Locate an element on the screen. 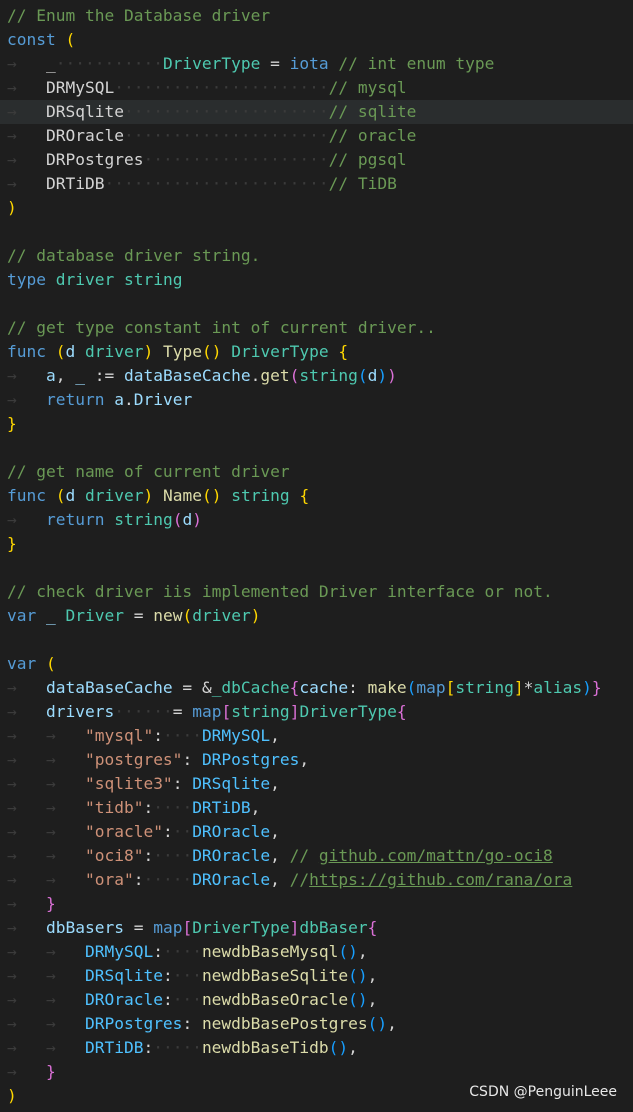  code-token: _ is located at coordinates (50, 63).